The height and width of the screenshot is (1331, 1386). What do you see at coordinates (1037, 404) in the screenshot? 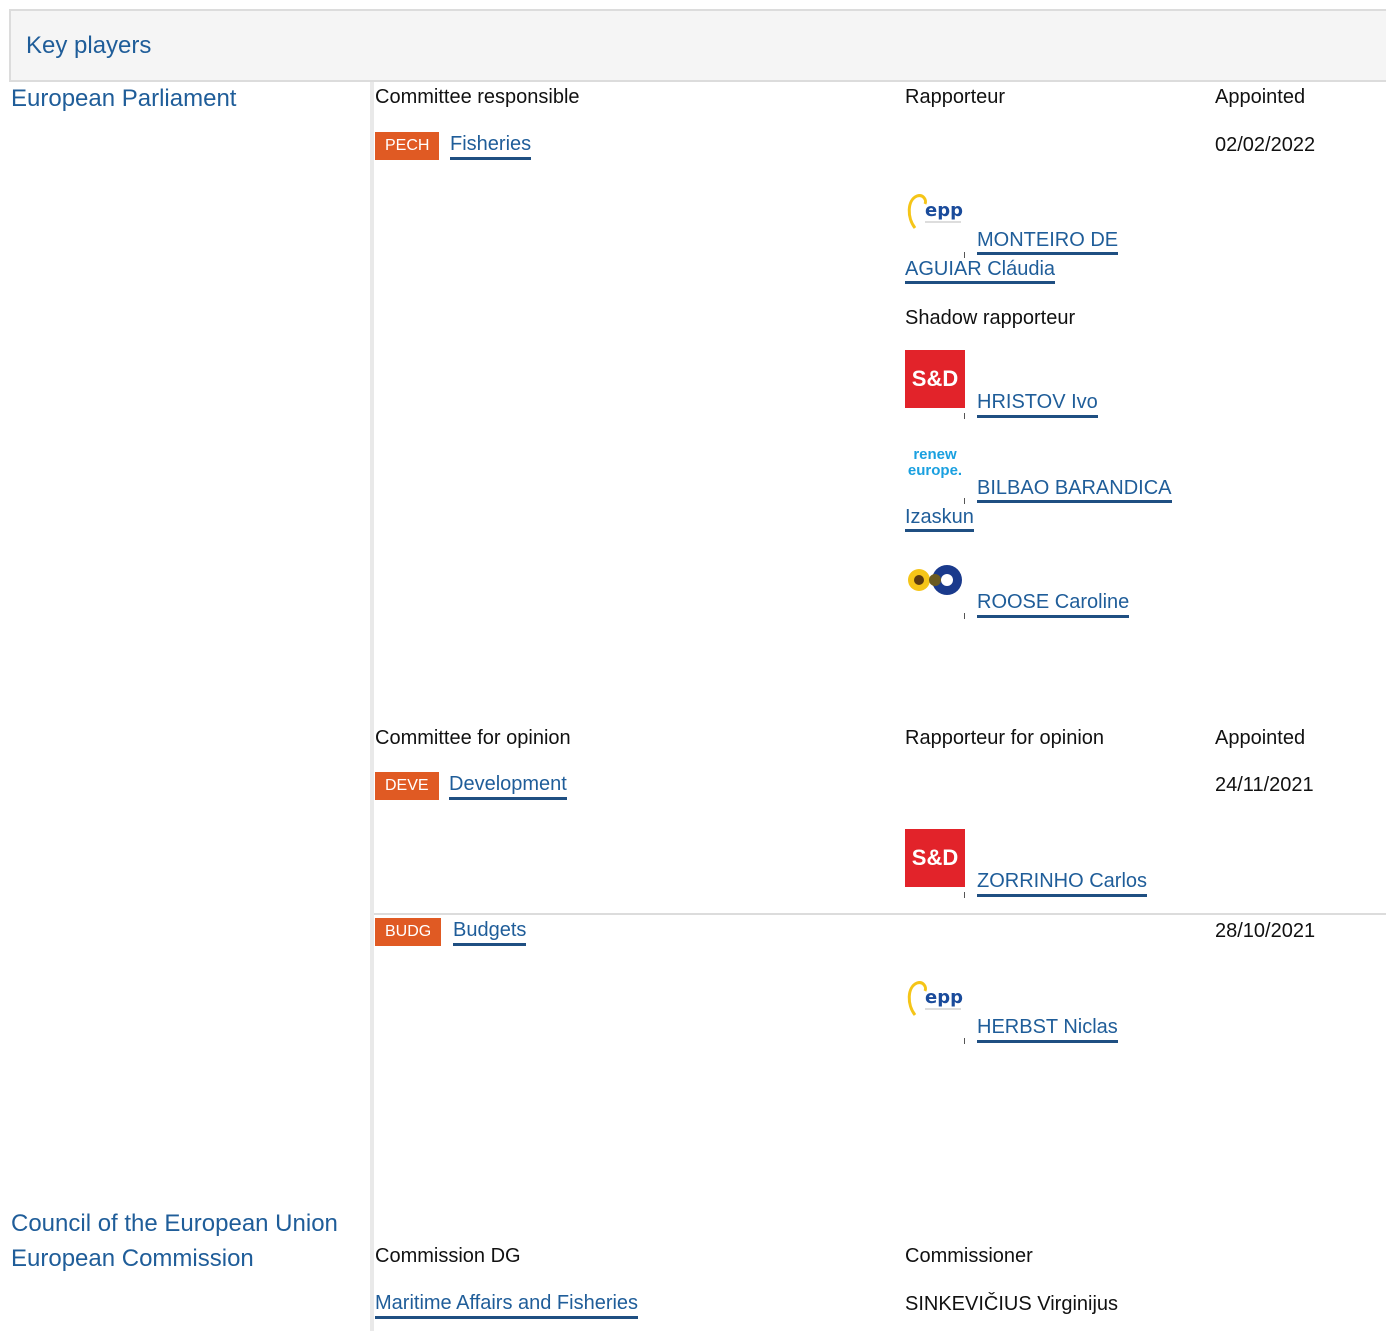
I see `shadow-rapporteur-link: HRISTOV Ivo` at bounding box center [1037, 404].